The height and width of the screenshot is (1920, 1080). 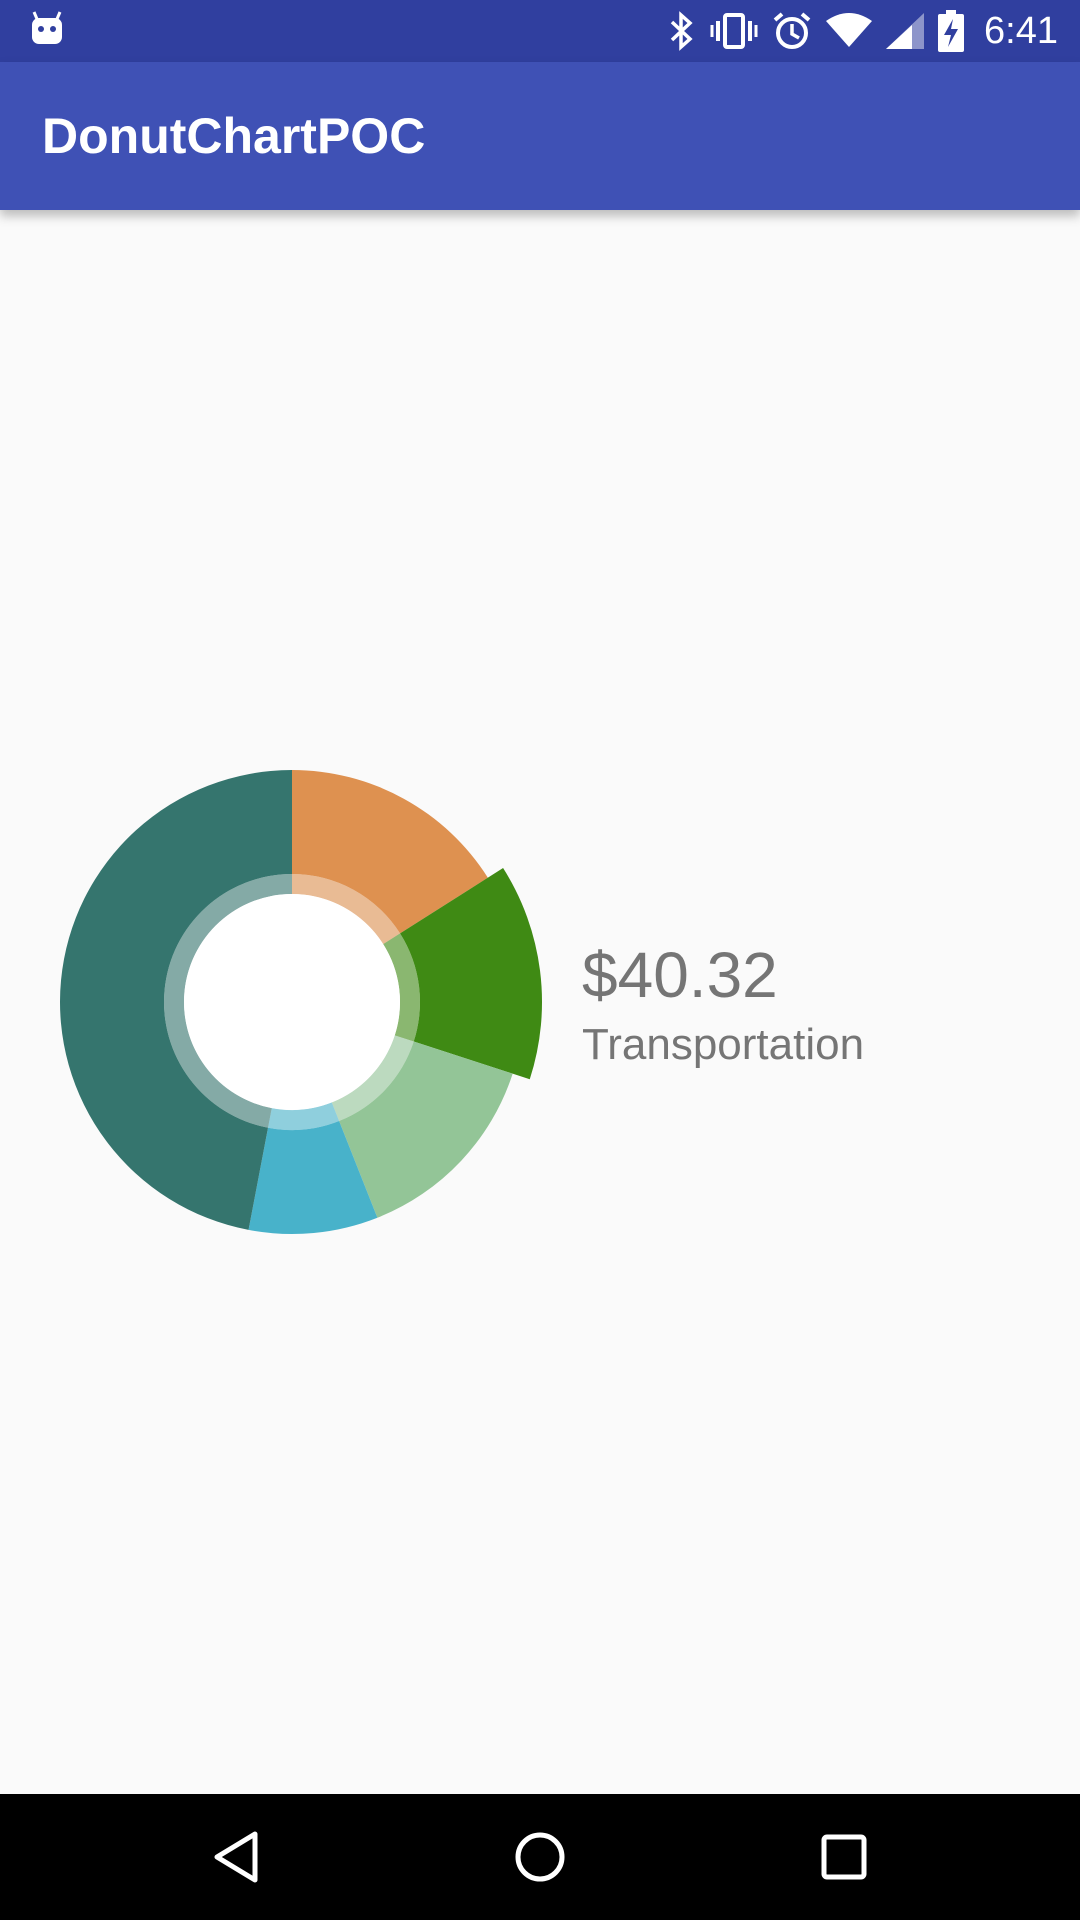 I want to click on cell-signal-icon, so click(x=905, y=31).